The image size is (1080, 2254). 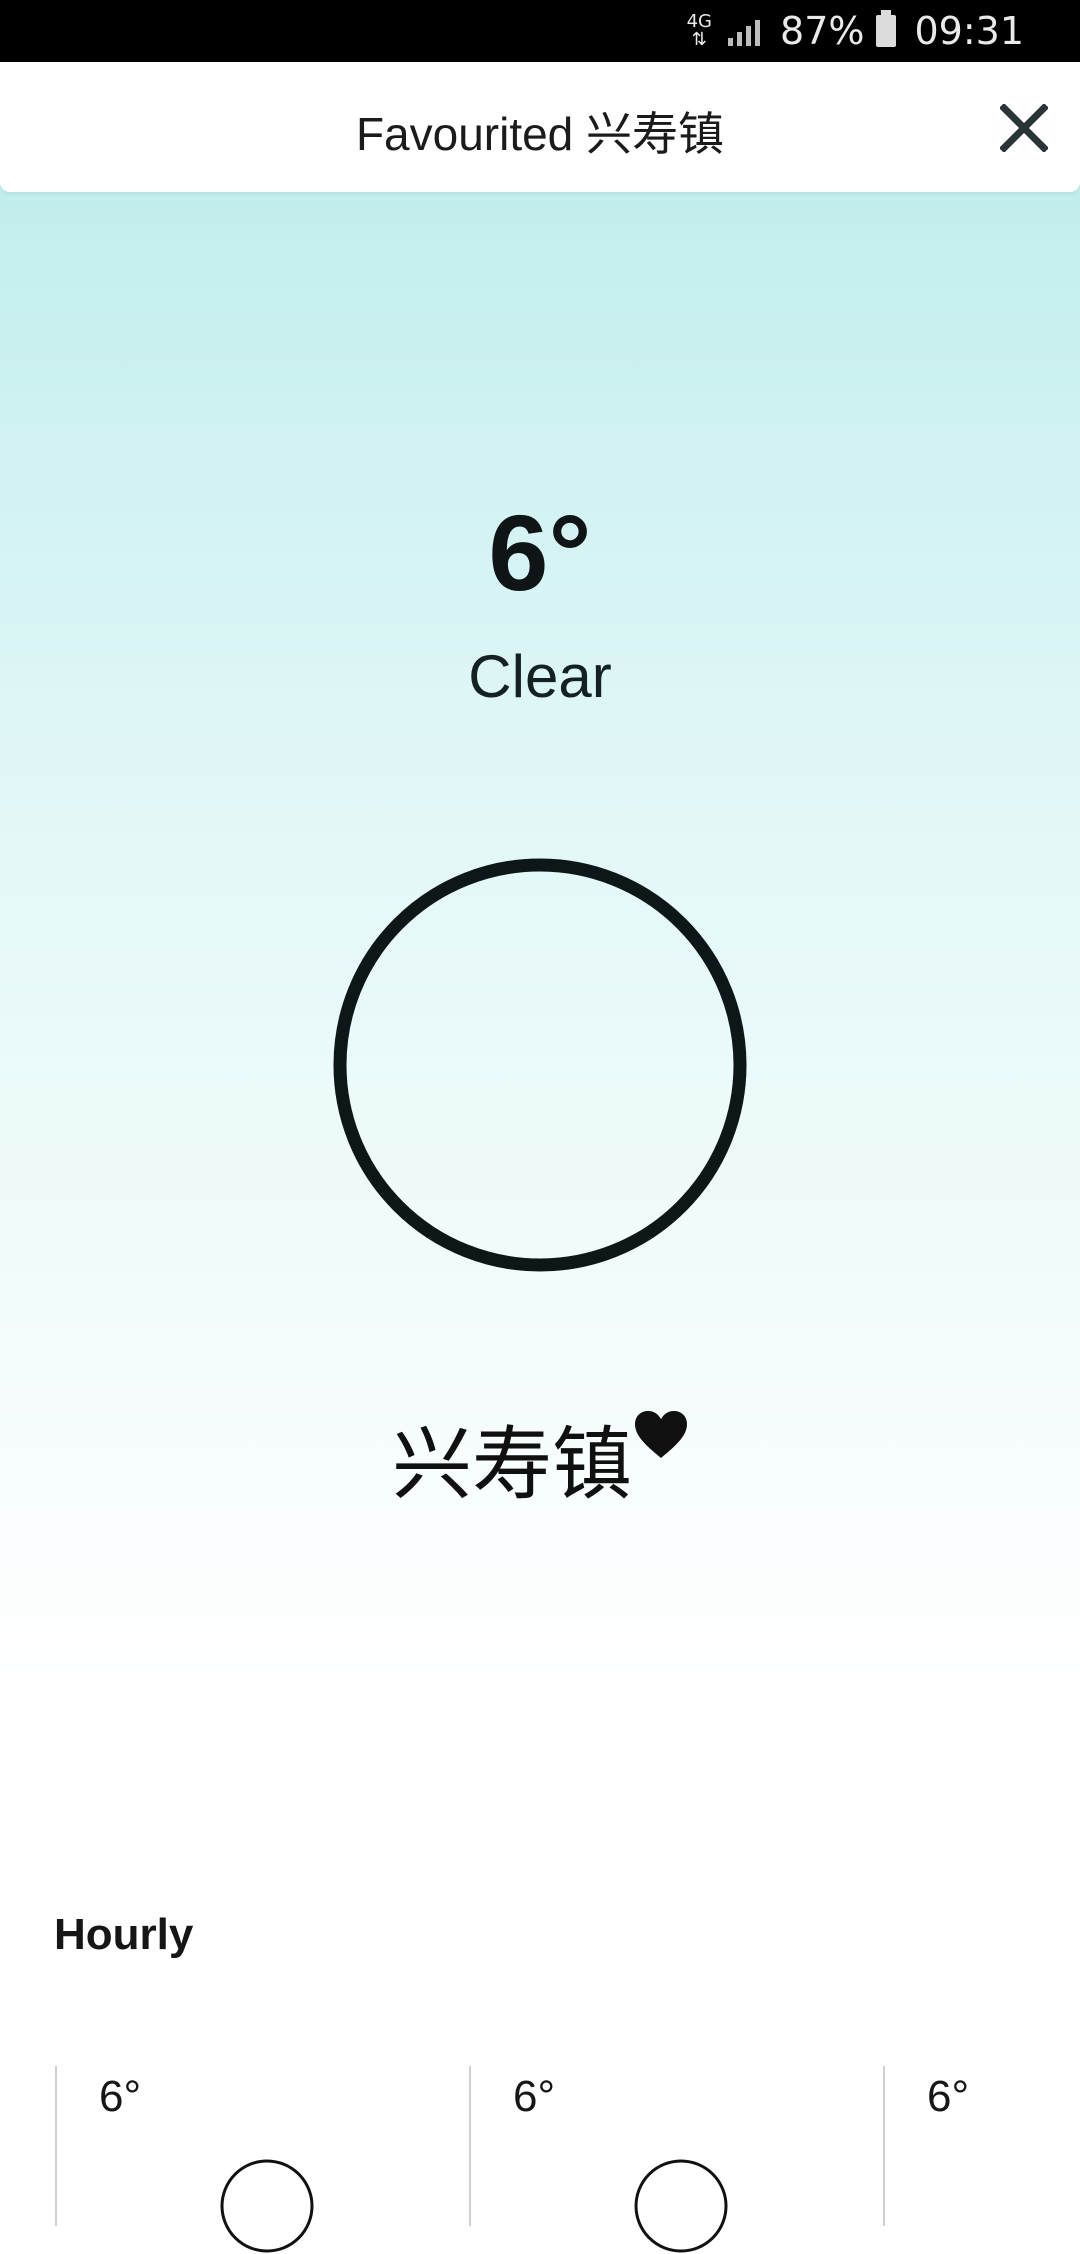 What do you see at coordinates (969, 31) in the screenshot?
I see `clock: 09:31` at bounding box center [969, 31].